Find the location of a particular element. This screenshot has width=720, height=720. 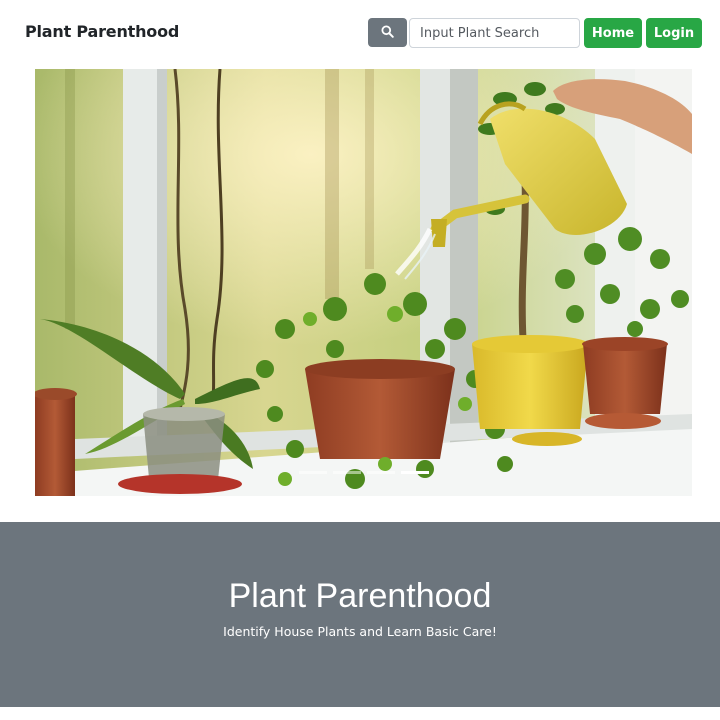

login-button: Login is located at coordinates (674, 33).